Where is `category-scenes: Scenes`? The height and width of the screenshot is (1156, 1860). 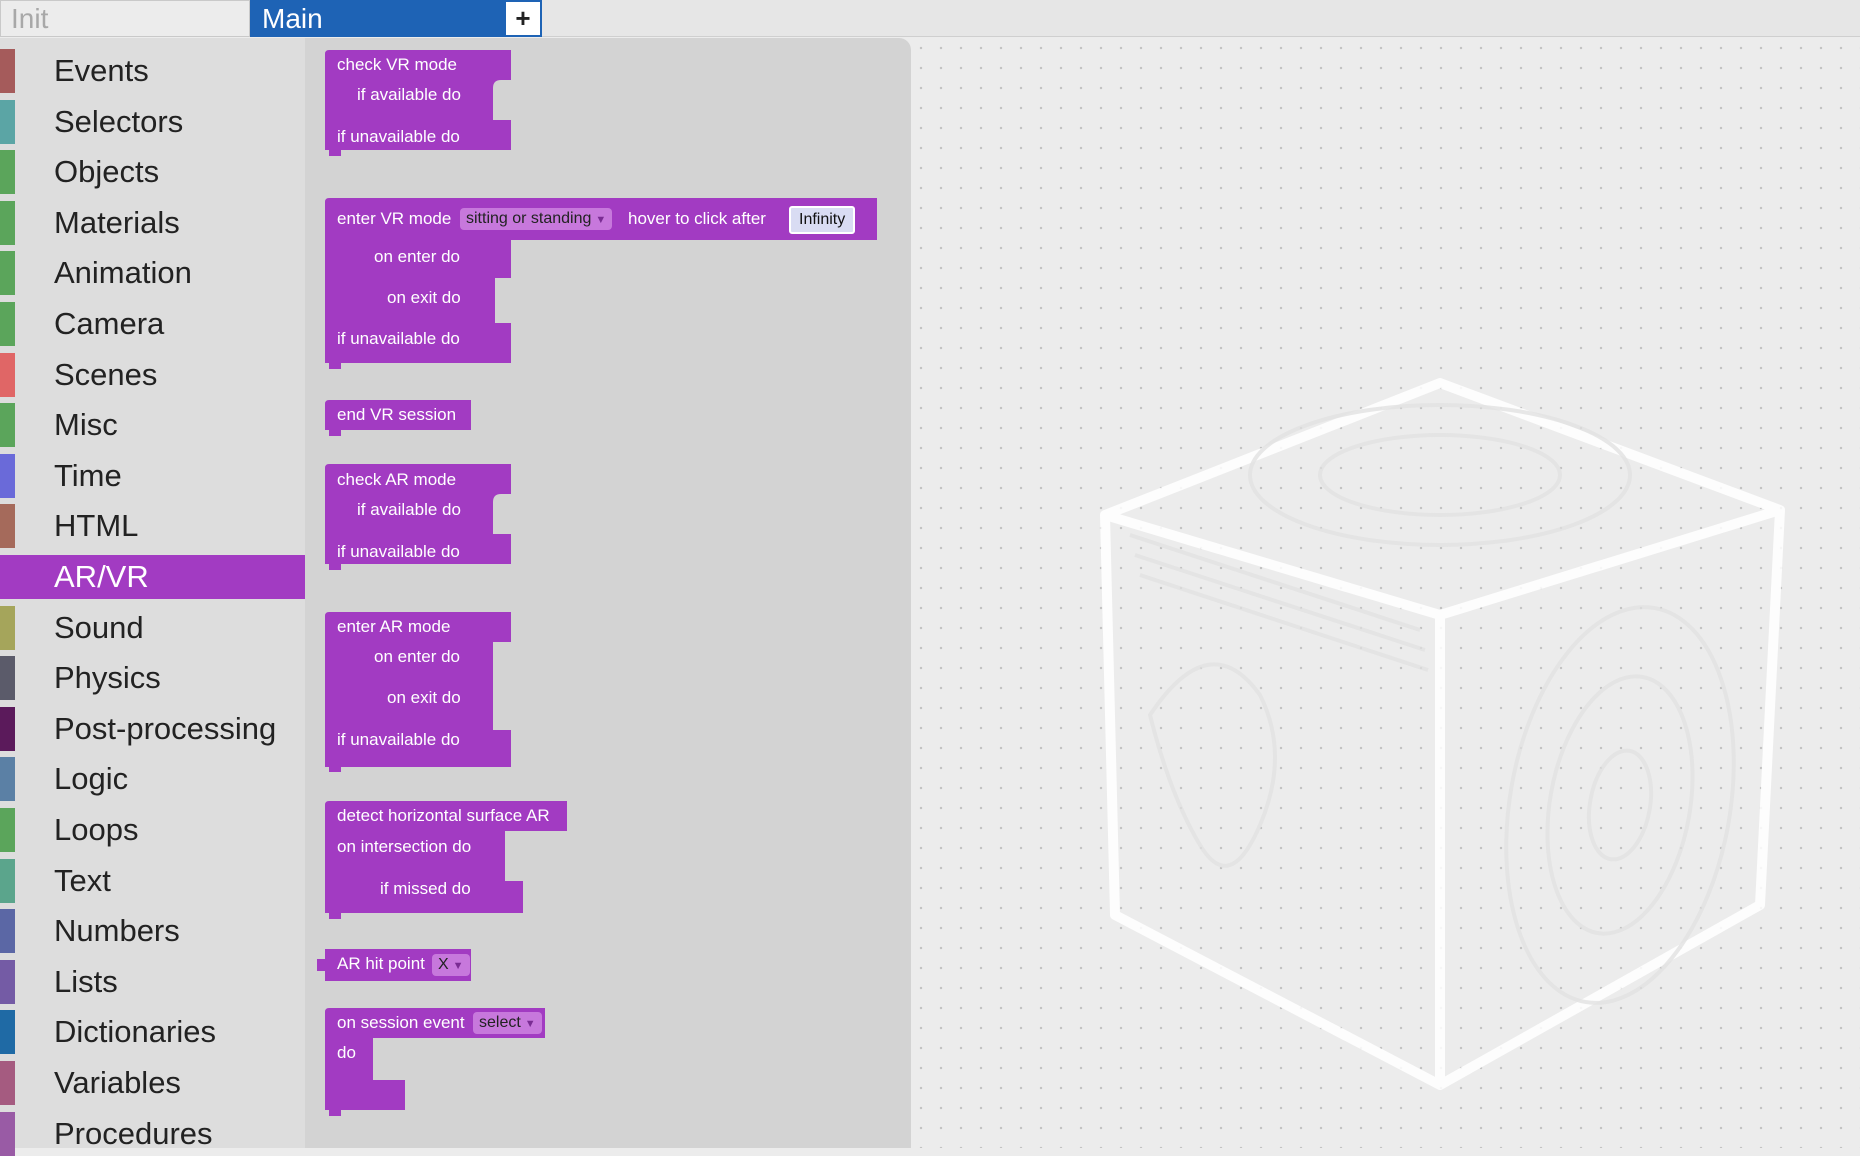 category-scenes: Scenes is located at coordinates (152, 374).